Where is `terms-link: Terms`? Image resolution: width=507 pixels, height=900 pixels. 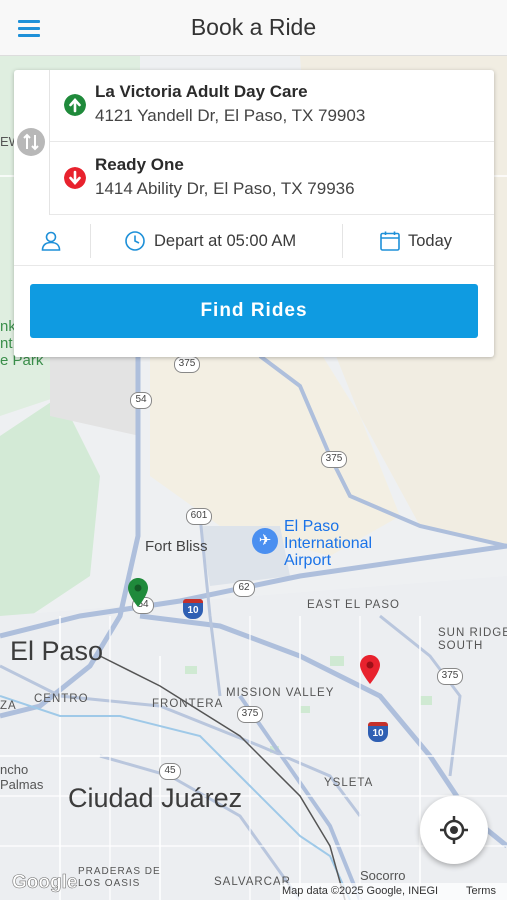 terms-link: Terms is located at coordinates (481, 891).